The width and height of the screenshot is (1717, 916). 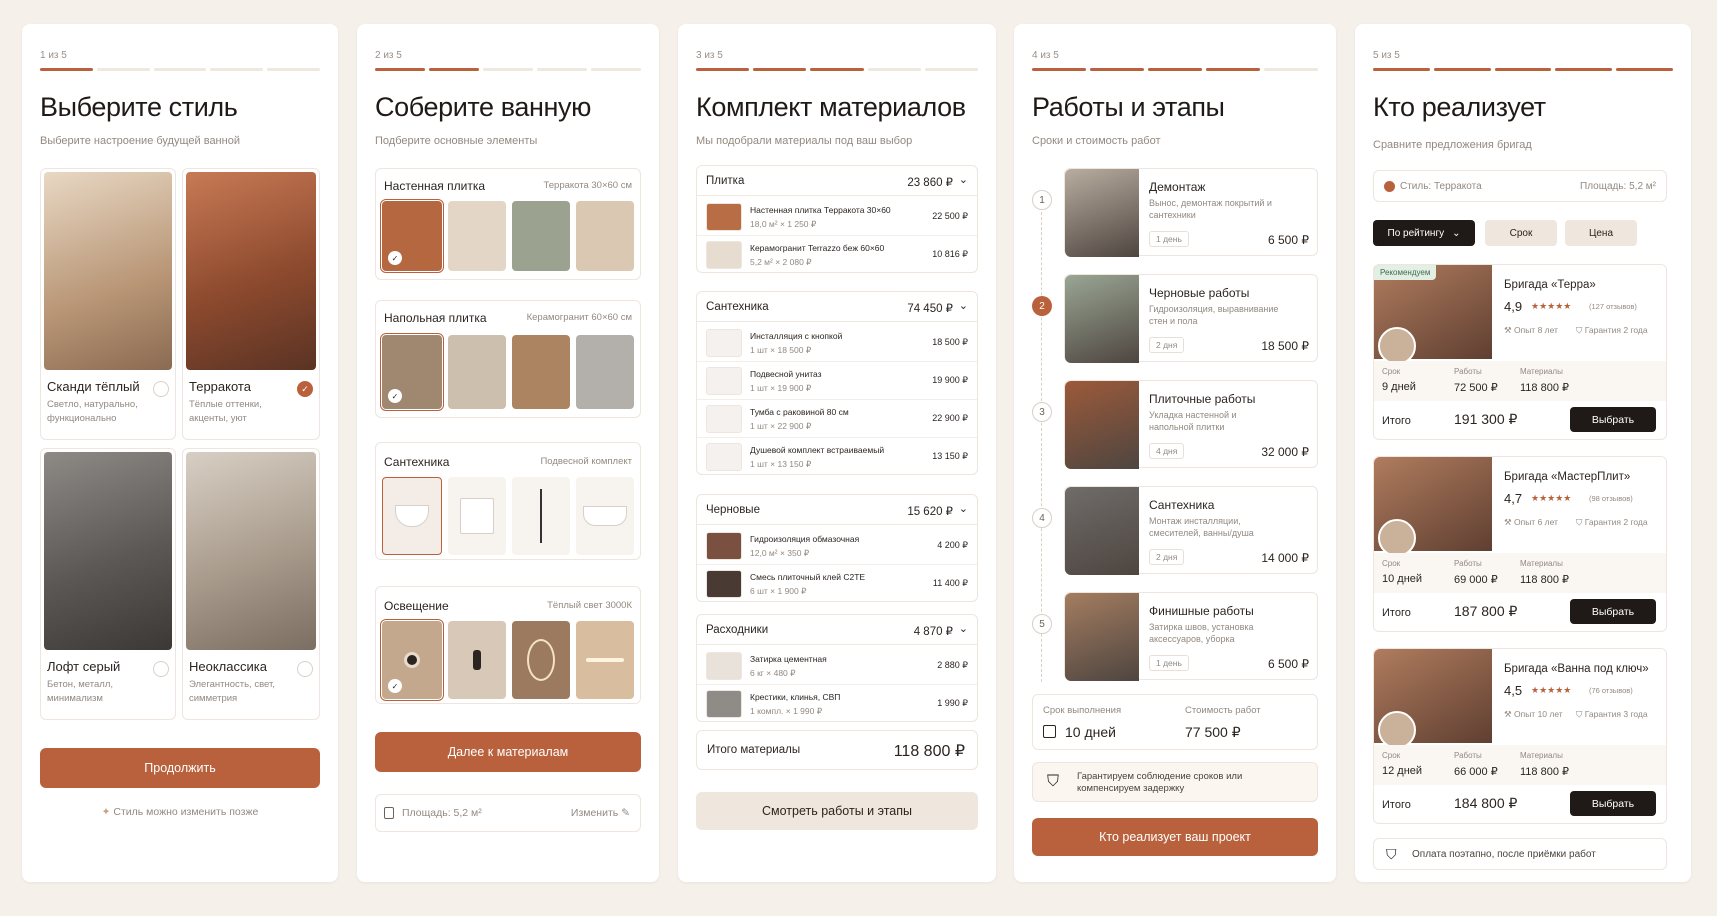 What do you see at coordinates (930, 183) in the screenshot?
I see `group-total: 23 860 ₽` at bounding box center [930, 183].